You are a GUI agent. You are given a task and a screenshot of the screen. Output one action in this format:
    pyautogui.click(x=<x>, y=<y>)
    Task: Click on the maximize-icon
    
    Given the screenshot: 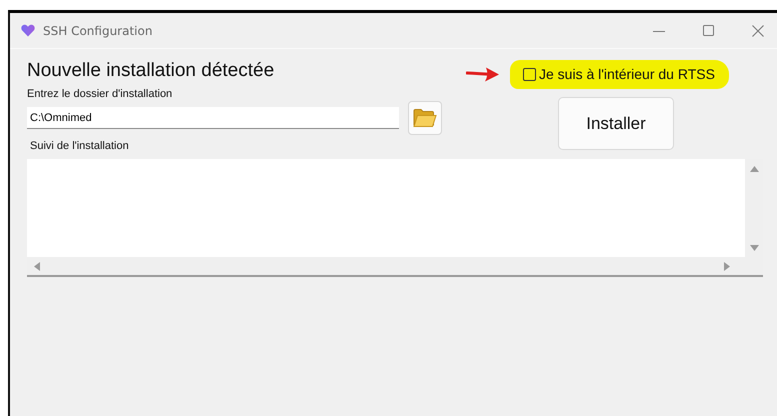 What is the action you would take?
    pyautogui.click(x=708, y=30)
    